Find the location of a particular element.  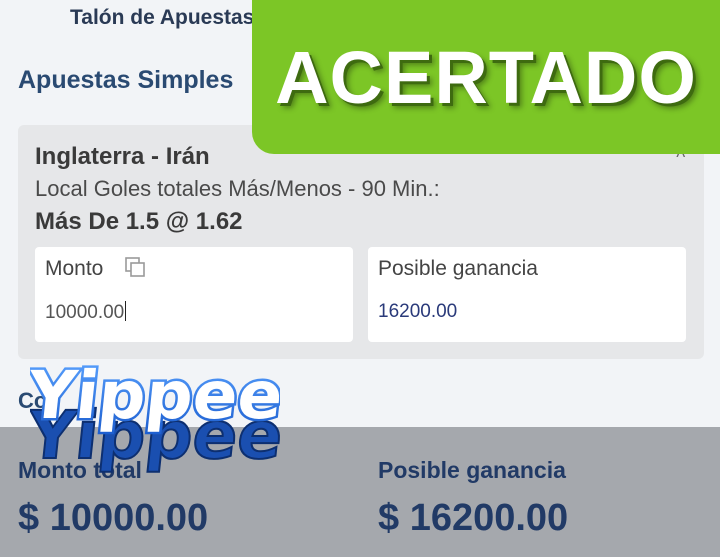

yippee-sticker: Yippee! Yippee! is located at coordinates (155, 417).